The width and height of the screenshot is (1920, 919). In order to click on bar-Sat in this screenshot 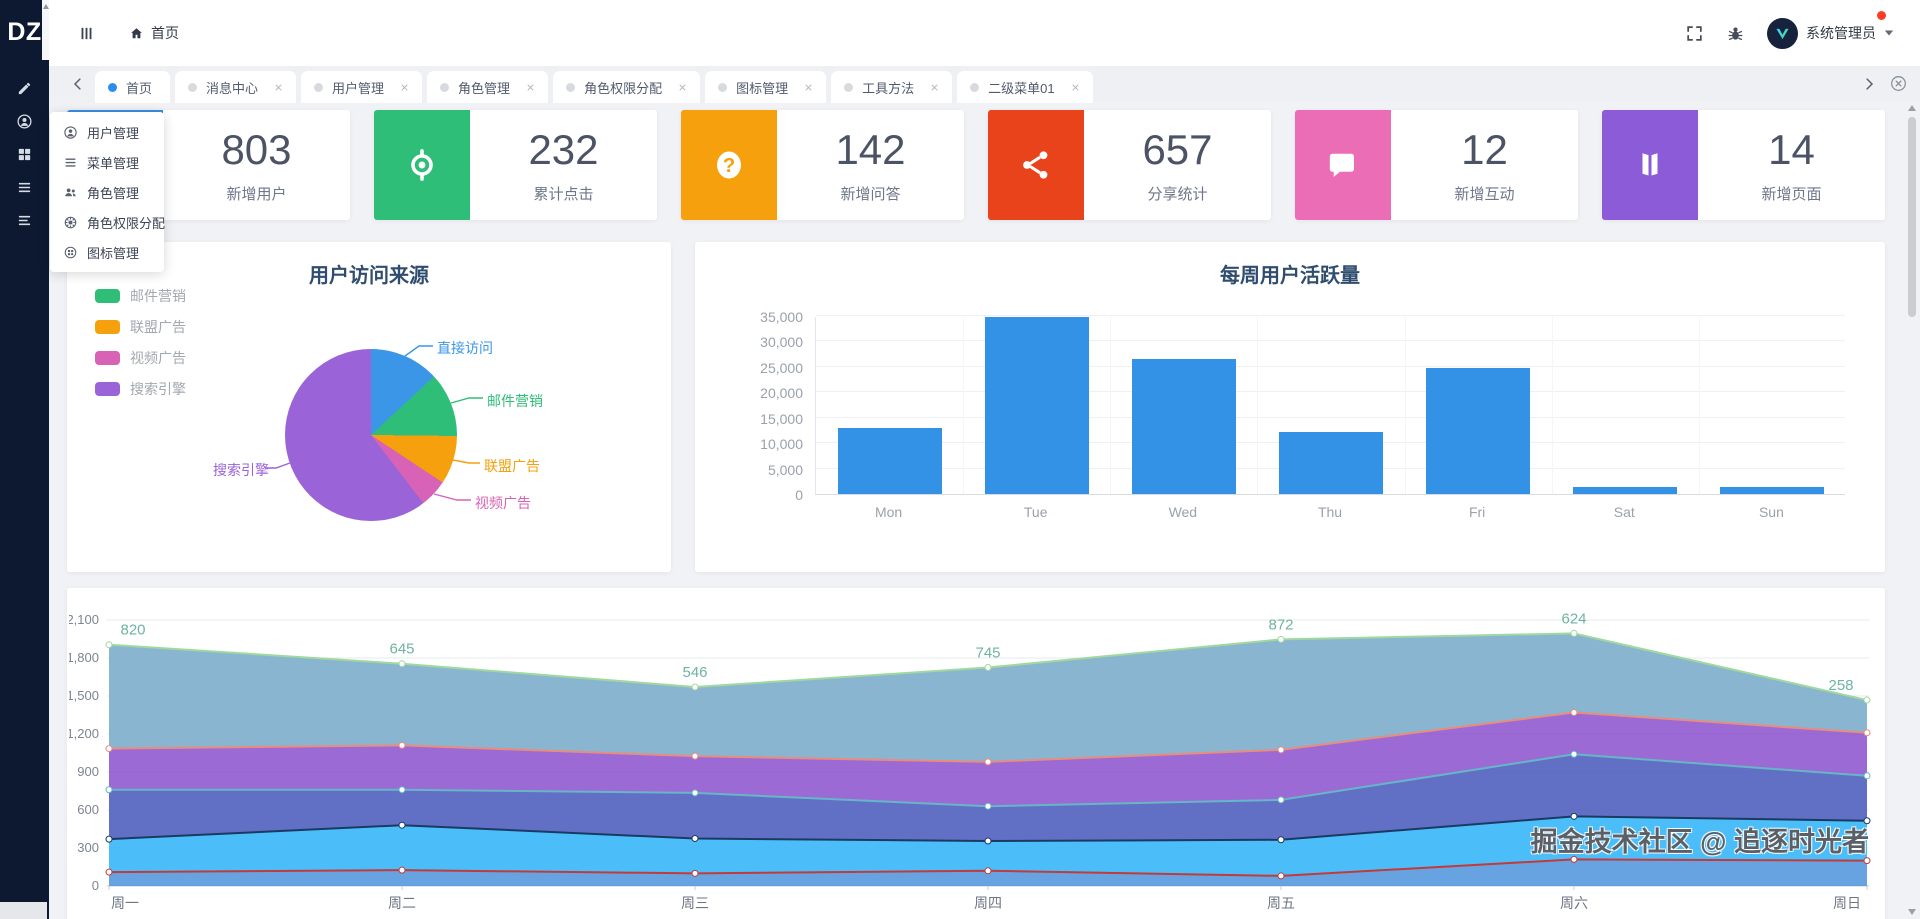, I will do `click(1625, 490)`.